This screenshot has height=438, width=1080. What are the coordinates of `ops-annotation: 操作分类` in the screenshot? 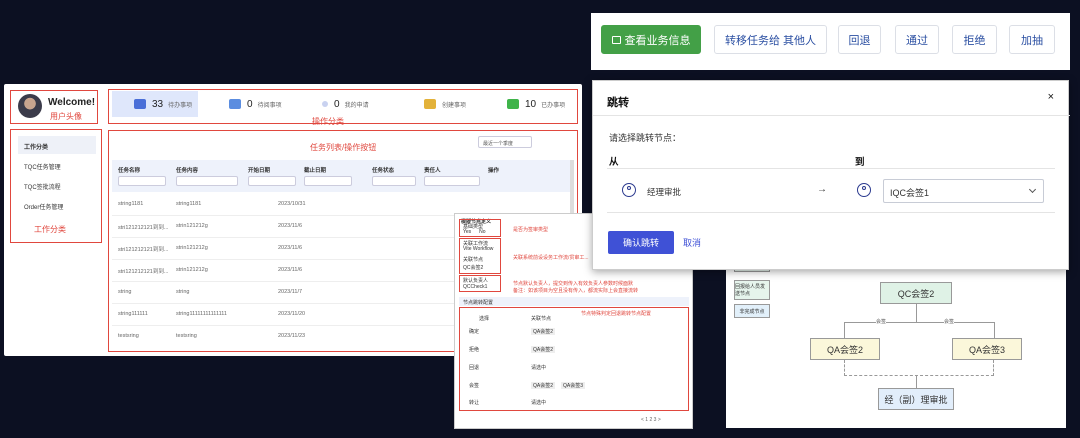 It's located at (328, 121).